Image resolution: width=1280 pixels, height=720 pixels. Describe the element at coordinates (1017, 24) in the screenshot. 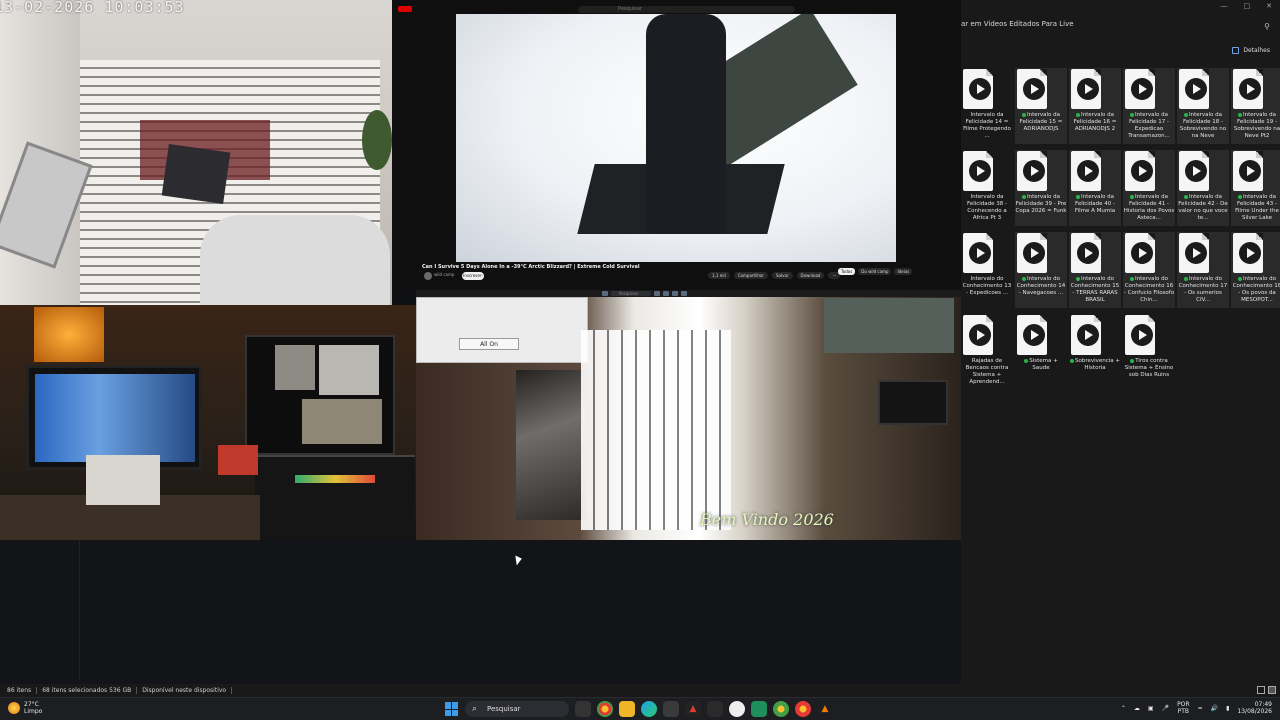

I see `address-path: ar em Videos Editados Para Live` at that location.